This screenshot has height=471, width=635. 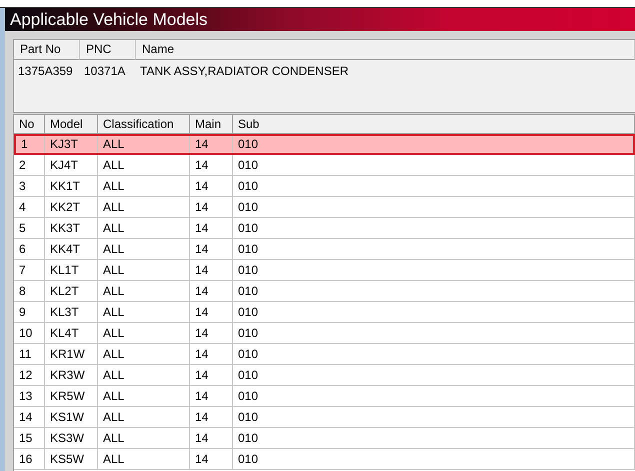 I want to click on selected-row: 1 KJ3T ALL 14 010, so click(x=324, y=144).